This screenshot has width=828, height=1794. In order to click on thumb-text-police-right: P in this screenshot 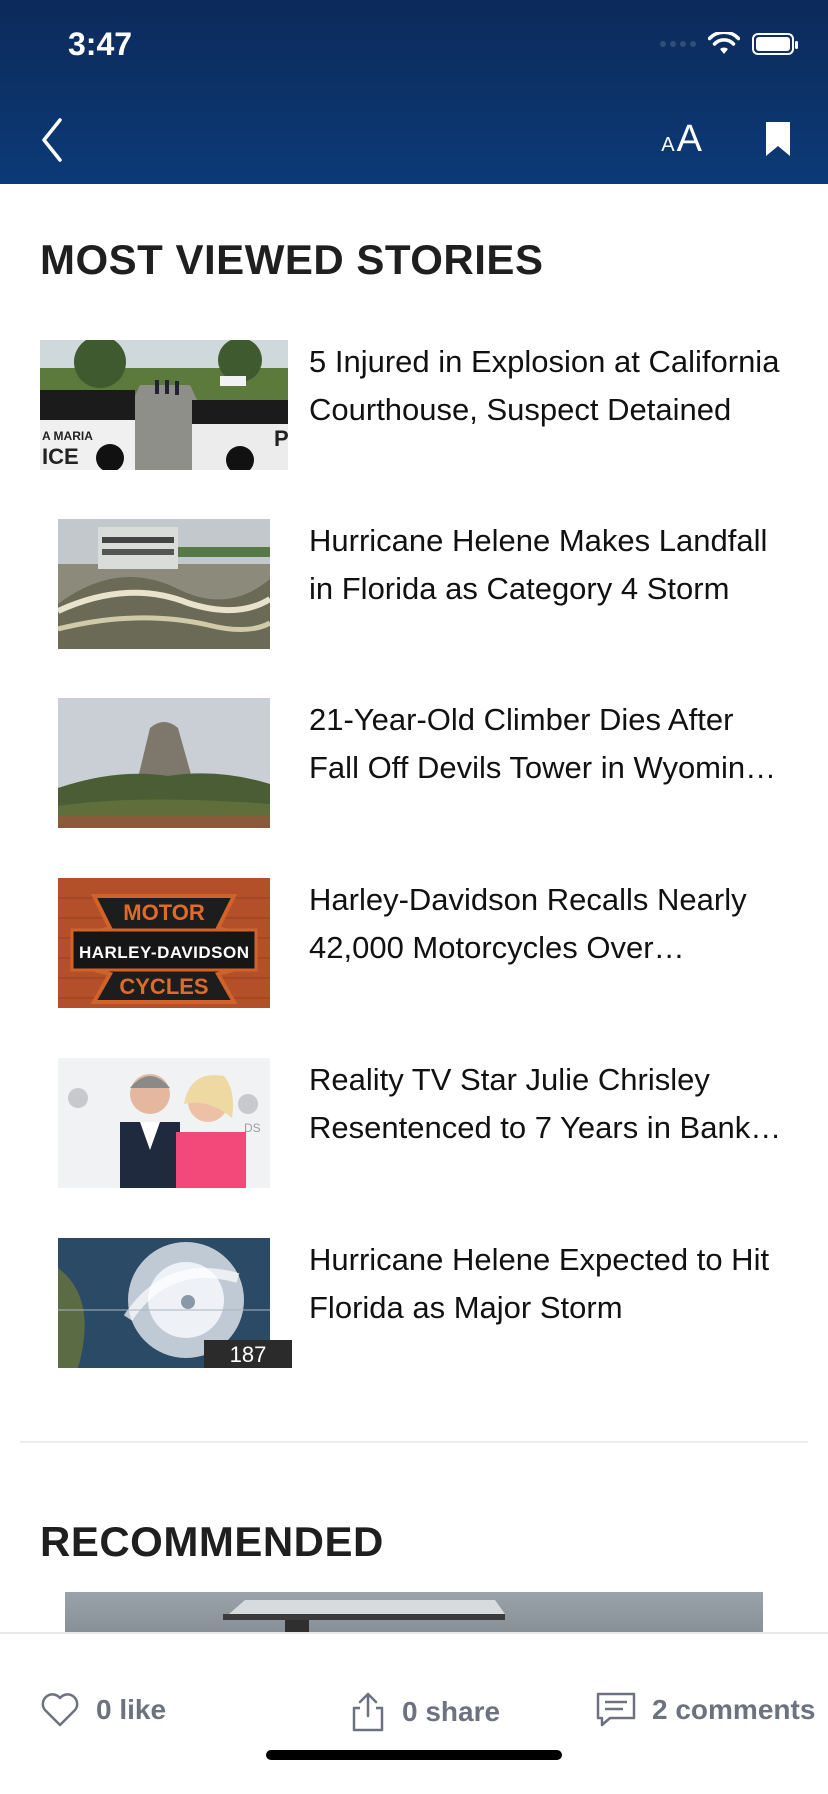, I will do `click(281, 438)`.